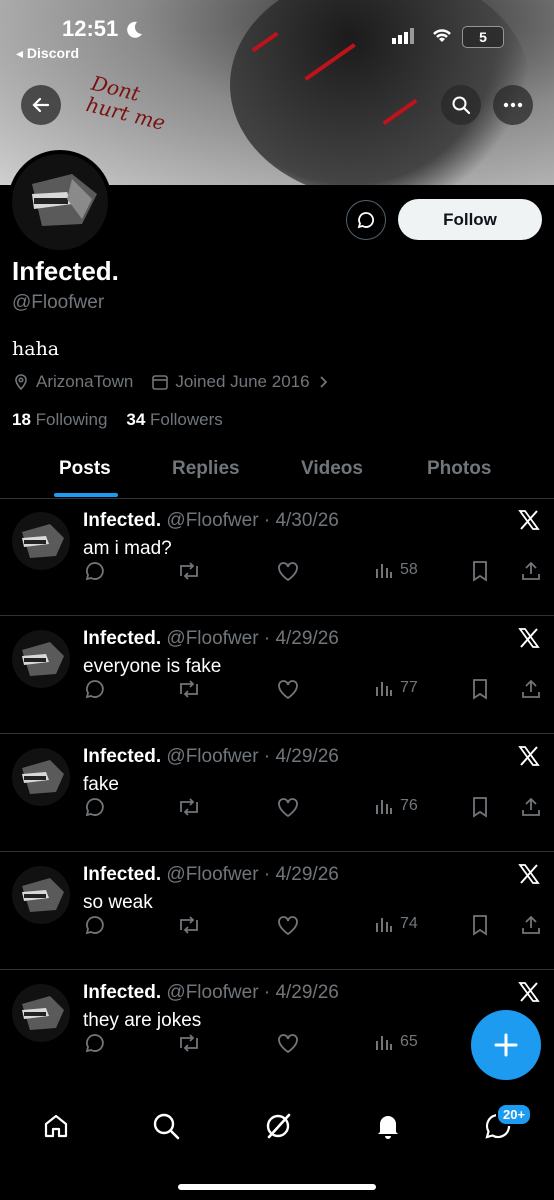  What do you see at coordinates (277, 557) in the screenshot?
I see `post-item: Infected. @Floofwer · 4/30/26 am i mad?` at bounding box center [277, 557].